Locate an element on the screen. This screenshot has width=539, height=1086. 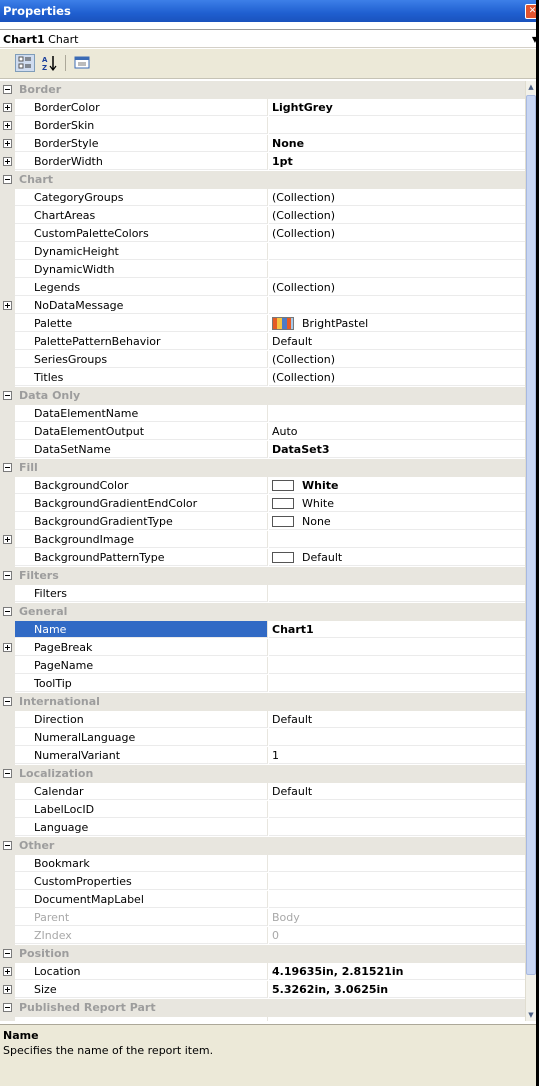
property-name: NumeralLanguage is located at coordinates (141, 737).